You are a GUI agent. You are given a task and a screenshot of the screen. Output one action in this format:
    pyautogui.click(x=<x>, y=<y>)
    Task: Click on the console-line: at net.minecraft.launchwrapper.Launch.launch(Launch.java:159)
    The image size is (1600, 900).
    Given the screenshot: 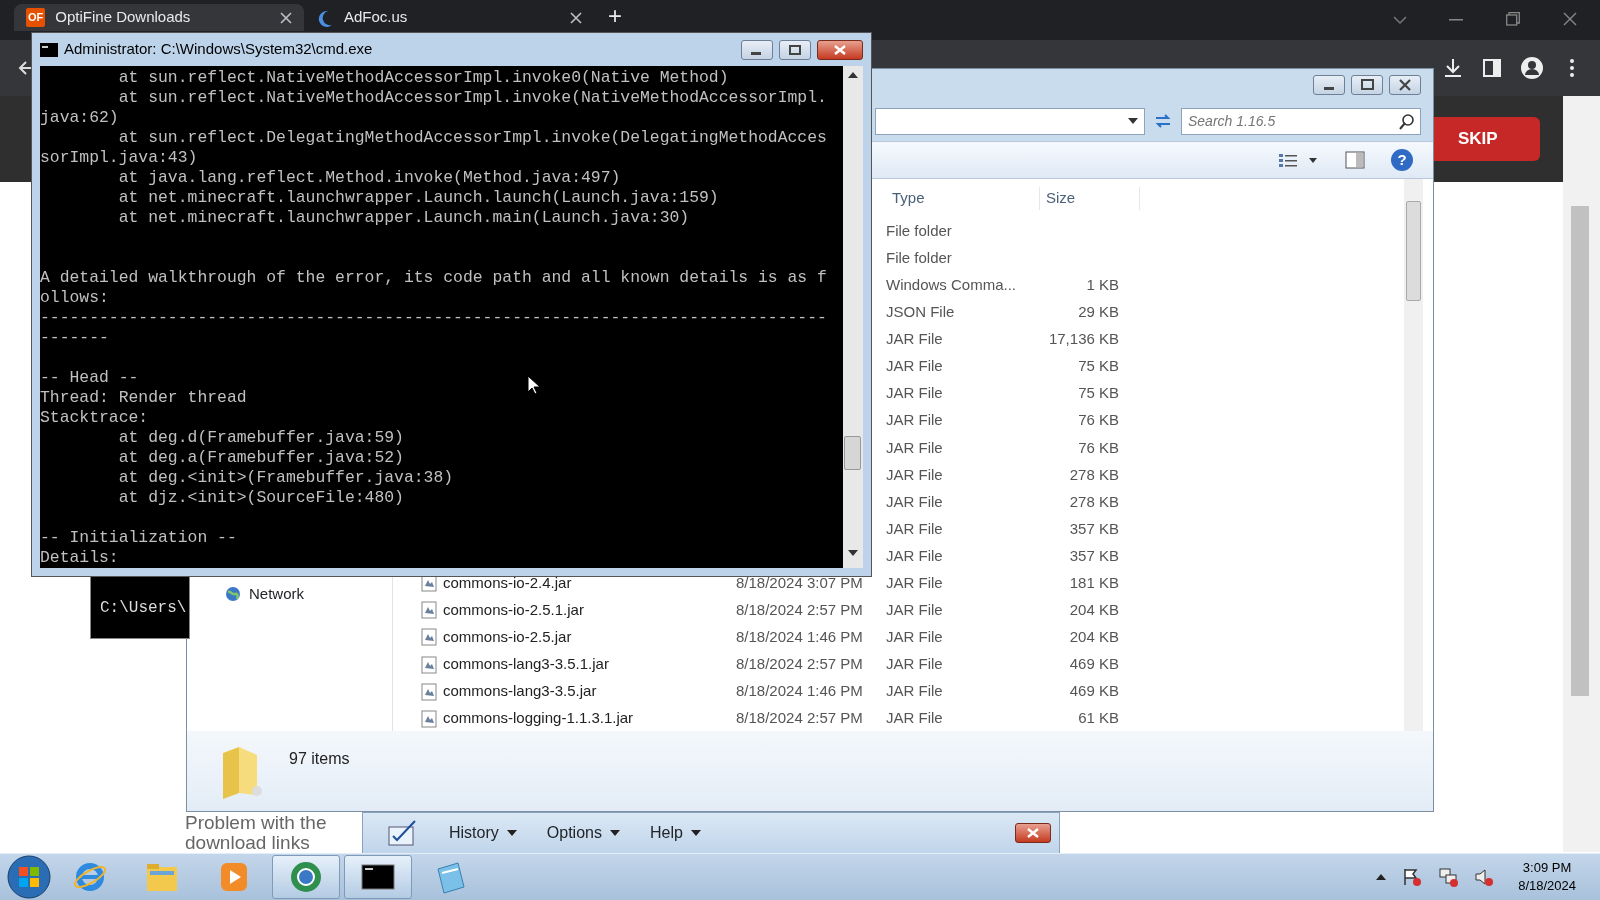 What is the action you would take?
    pyautogui.click(x=418, y=198)
    